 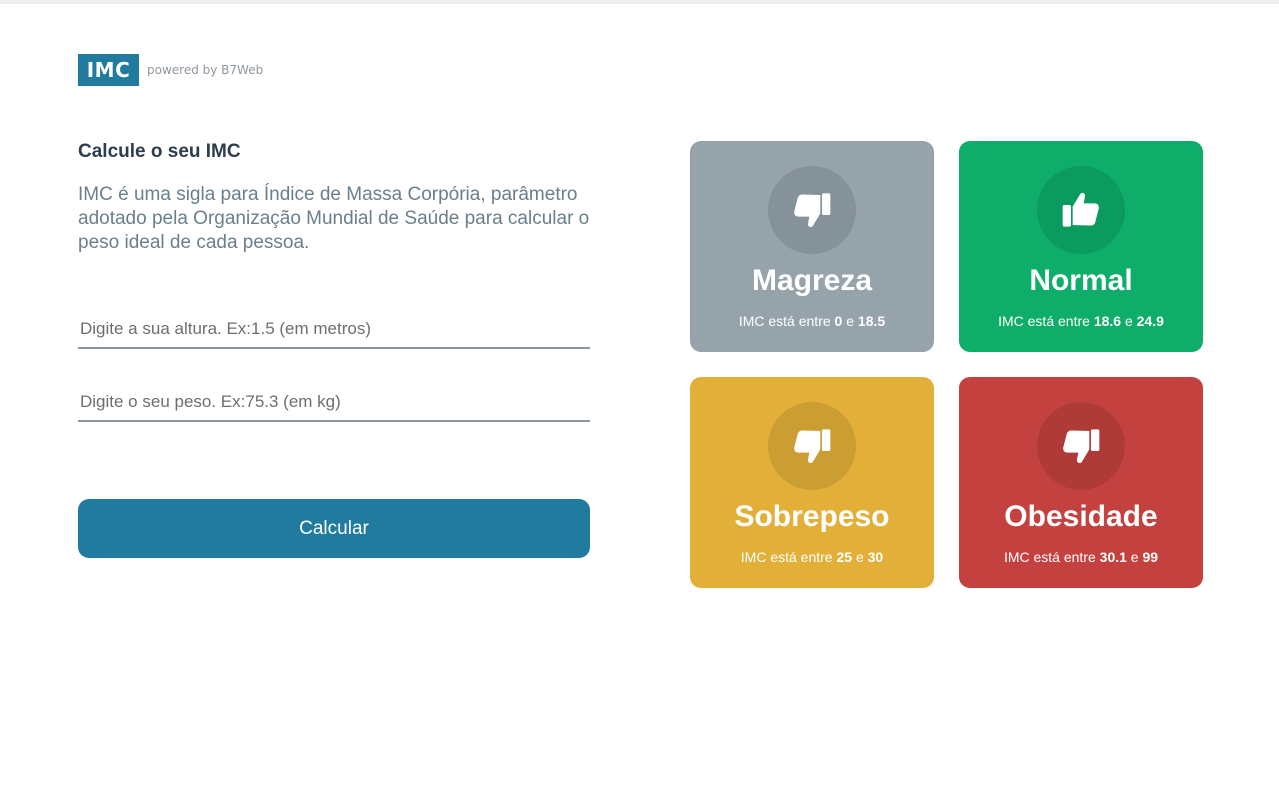 What do you see at coordinates (838, 321) in the screenshot?
I see `range-min: 0` at bounding box center [838, 321].